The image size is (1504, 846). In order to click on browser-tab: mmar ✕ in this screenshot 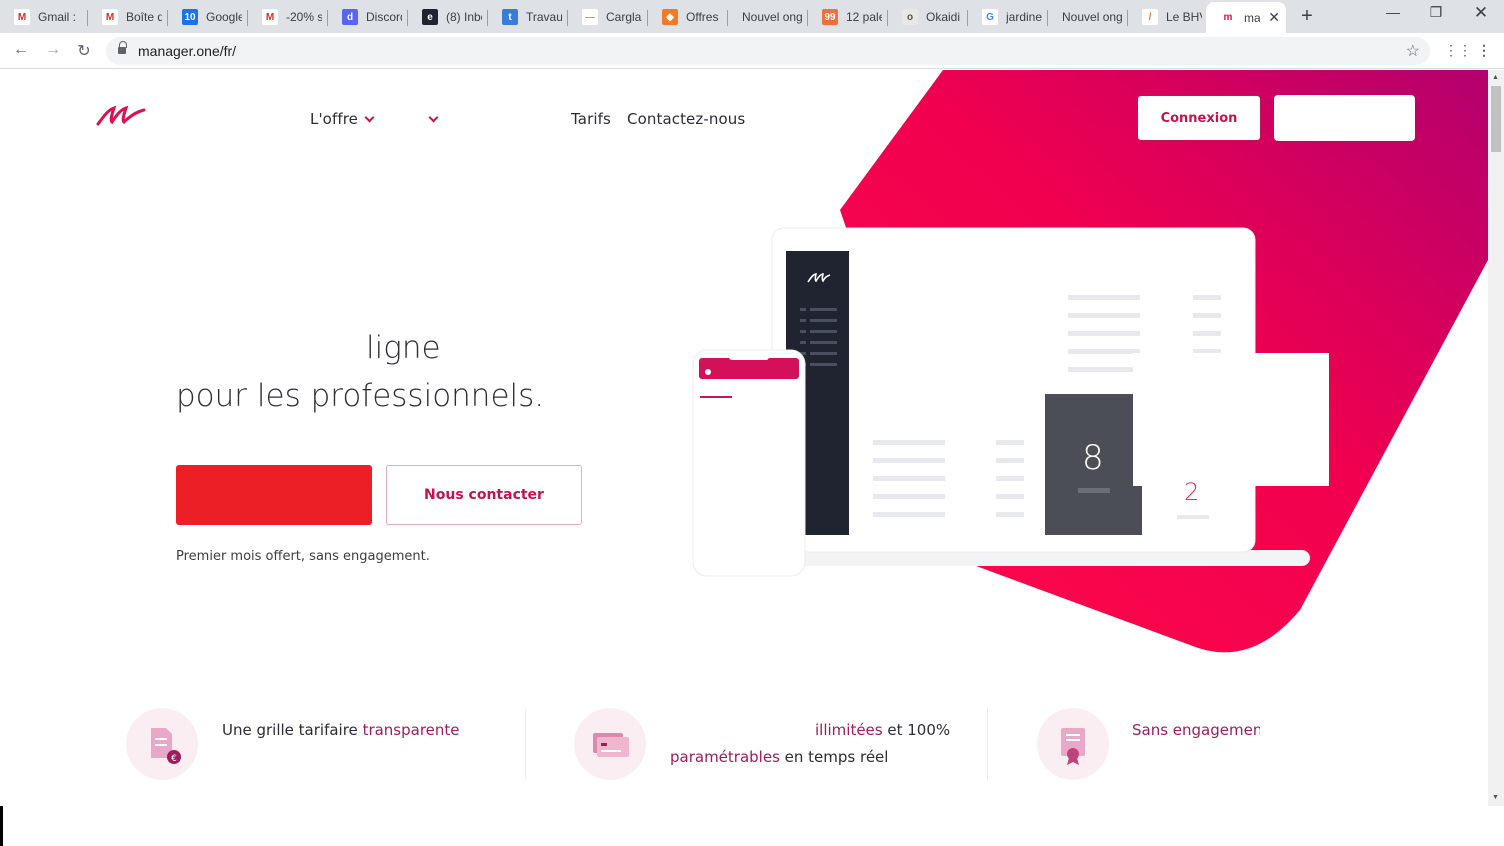, I will do `click(1246, 17)`.